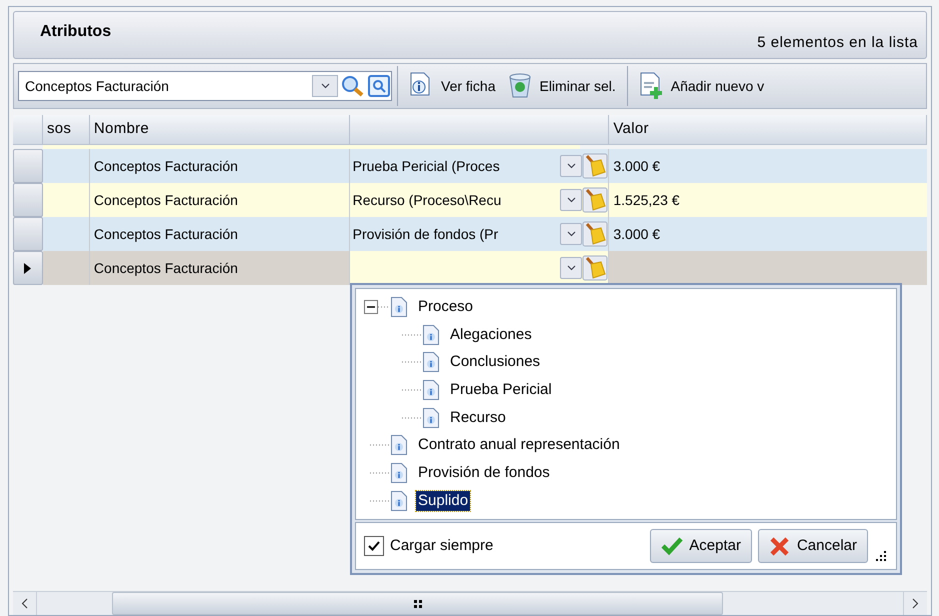 The image size is (939, 616). Describe the element at coordinates (491, 334) in the screenshot. I see `tree-item: Alegaciones` at that location.